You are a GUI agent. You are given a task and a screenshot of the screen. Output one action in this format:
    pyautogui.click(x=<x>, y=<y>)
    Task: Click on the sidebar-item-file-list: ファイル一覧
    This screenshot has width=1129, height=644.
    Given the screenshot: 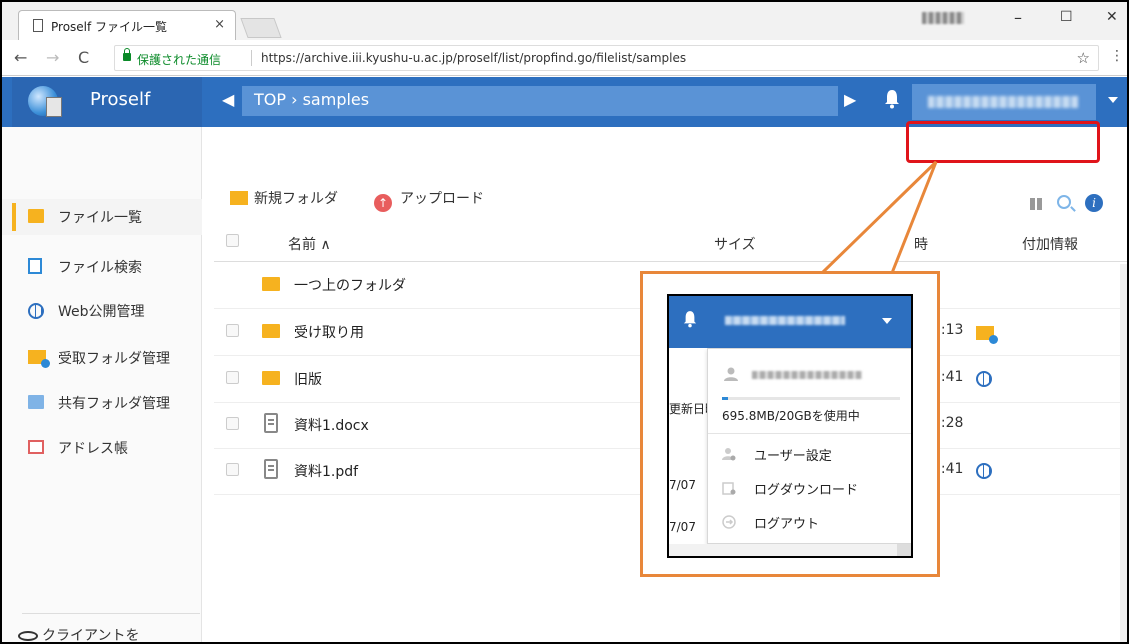 What is the action you would take?
    pyautogui.click(x=102, y=217)
    